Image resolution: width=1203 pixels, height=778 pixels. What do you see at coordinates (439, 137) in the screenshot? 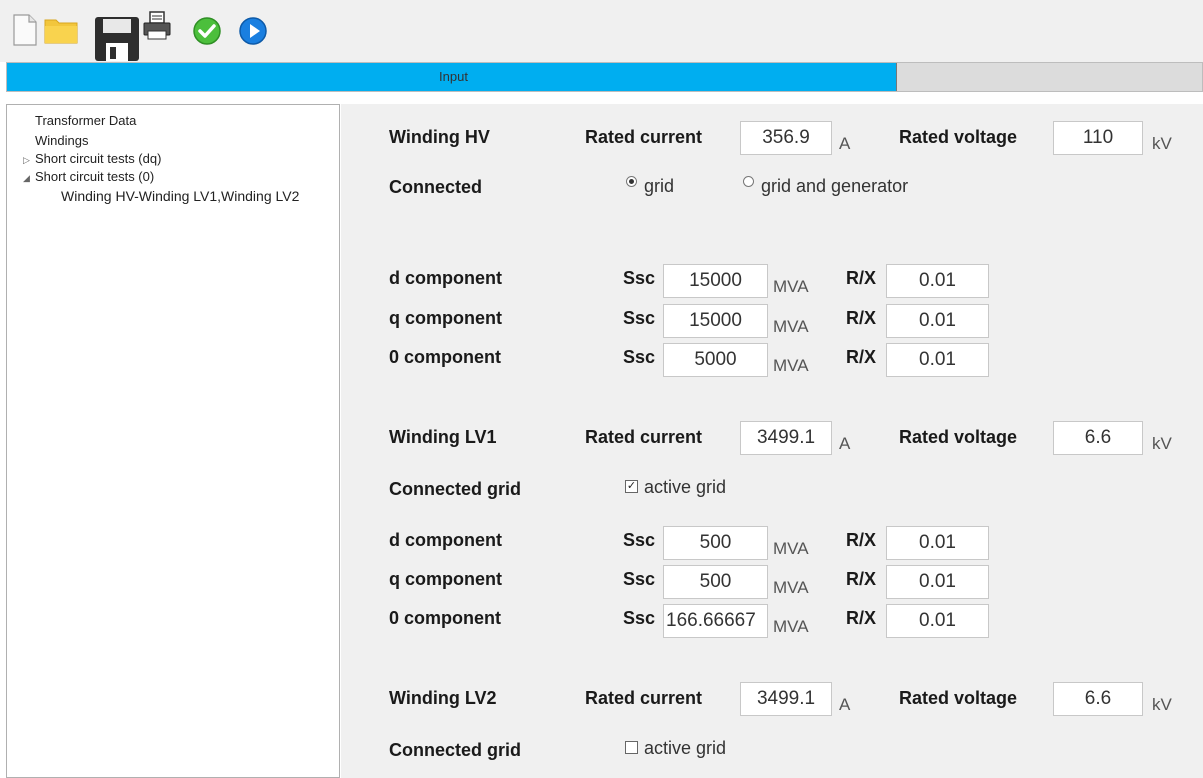
I see `winding-hv-title: Winding HV` at bounding box center [439, 137].